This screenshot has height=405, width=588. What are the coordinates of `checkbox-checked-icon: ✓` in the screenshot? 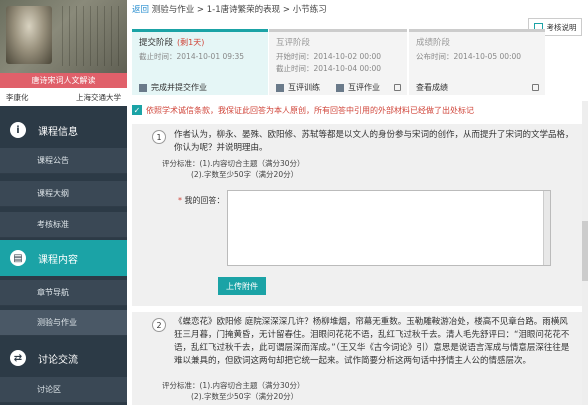 It's located at (137, 110).